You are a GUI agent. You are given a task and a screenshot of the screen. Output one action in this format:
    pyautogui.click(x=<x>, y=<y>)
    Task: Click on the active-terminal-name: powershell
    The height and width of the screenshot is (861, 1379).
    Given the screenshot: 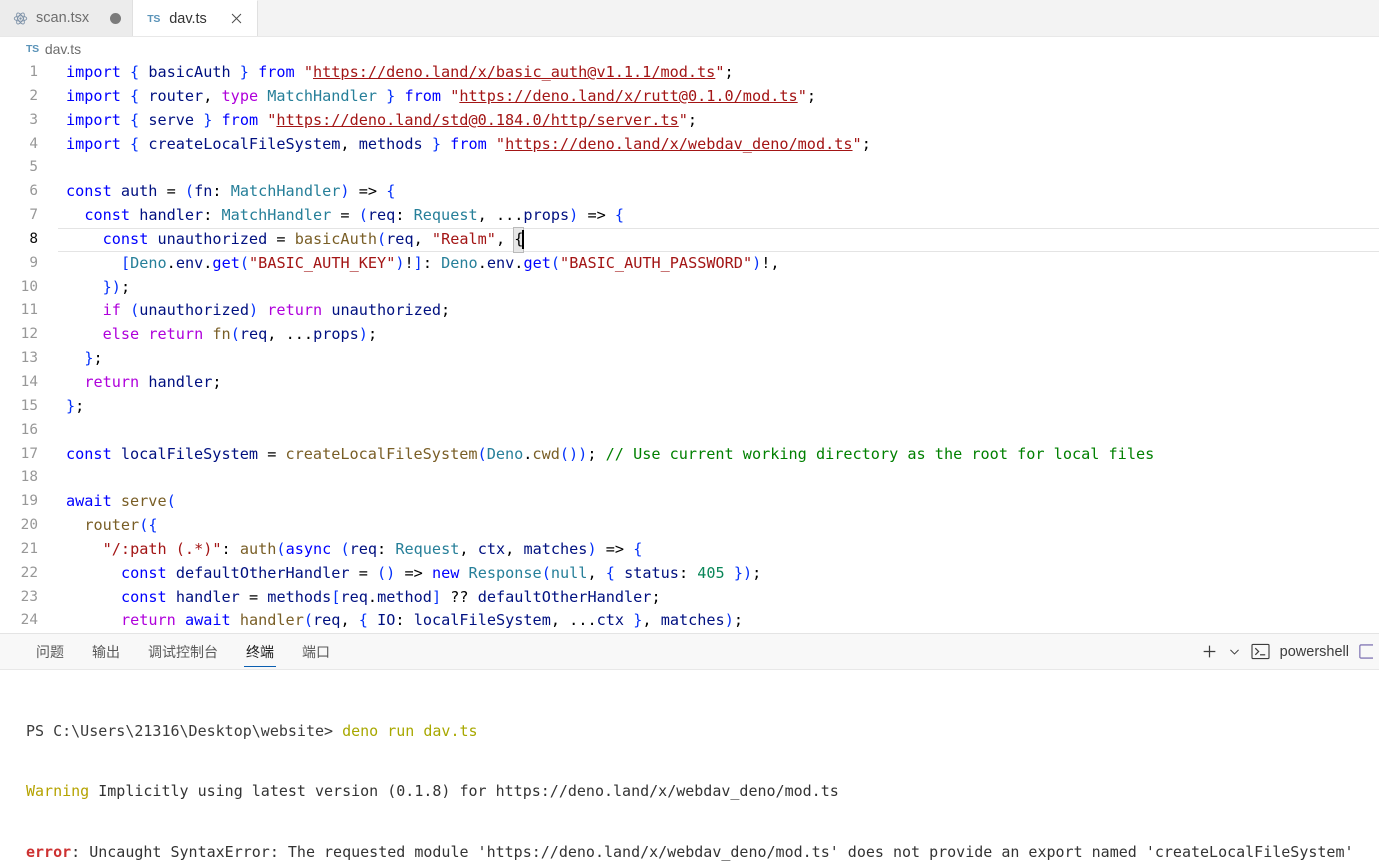 What is the action you would take?
    pyautogui.click(x=1314, y=652)
    